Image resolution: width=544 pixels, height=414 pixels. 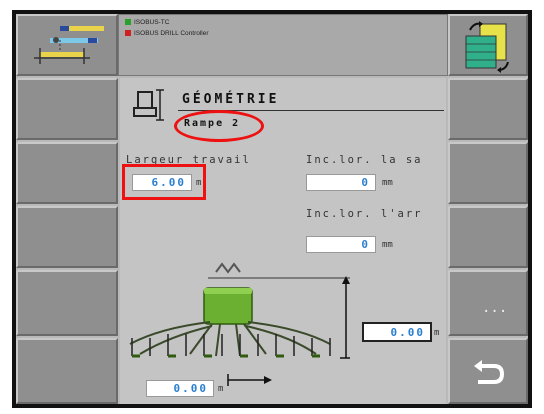 I want to click on boom-offset-value: 0.00, so click(x=190, y=388).